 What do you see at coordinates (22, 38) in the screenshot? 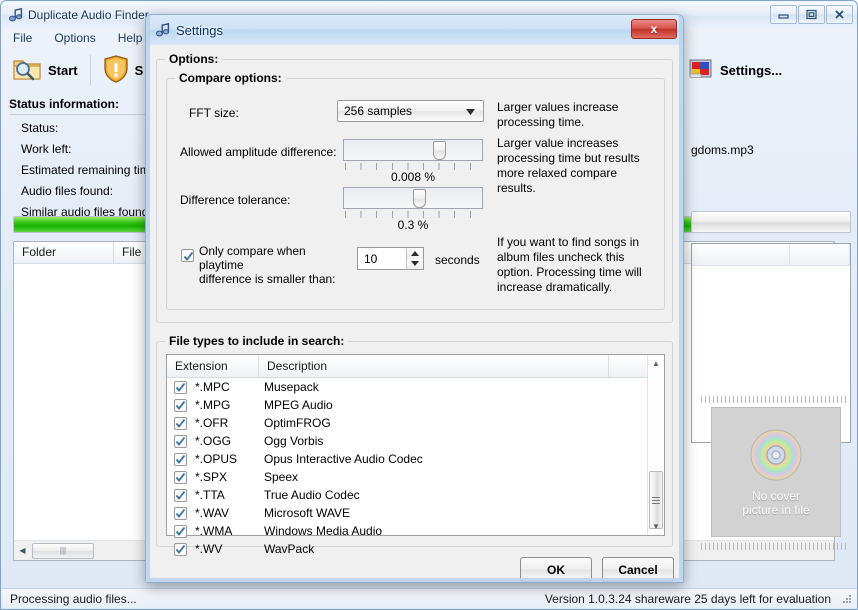
I see `menu-item-file: File` at bounding box center [22, 38].